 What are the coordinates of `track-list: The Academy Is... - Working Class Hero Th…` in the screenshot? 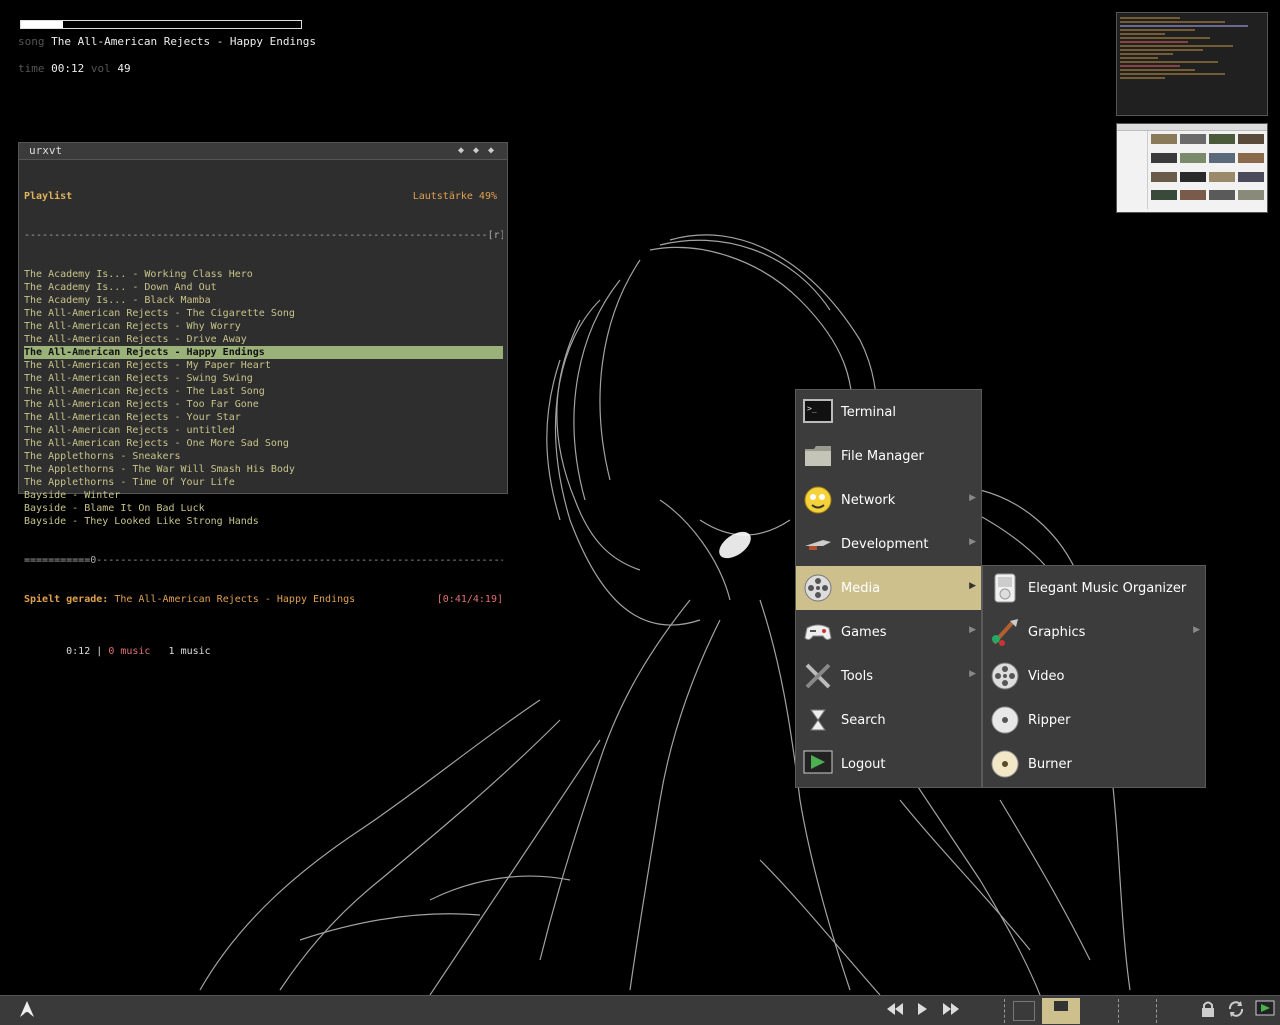 It's located at (263, 398).